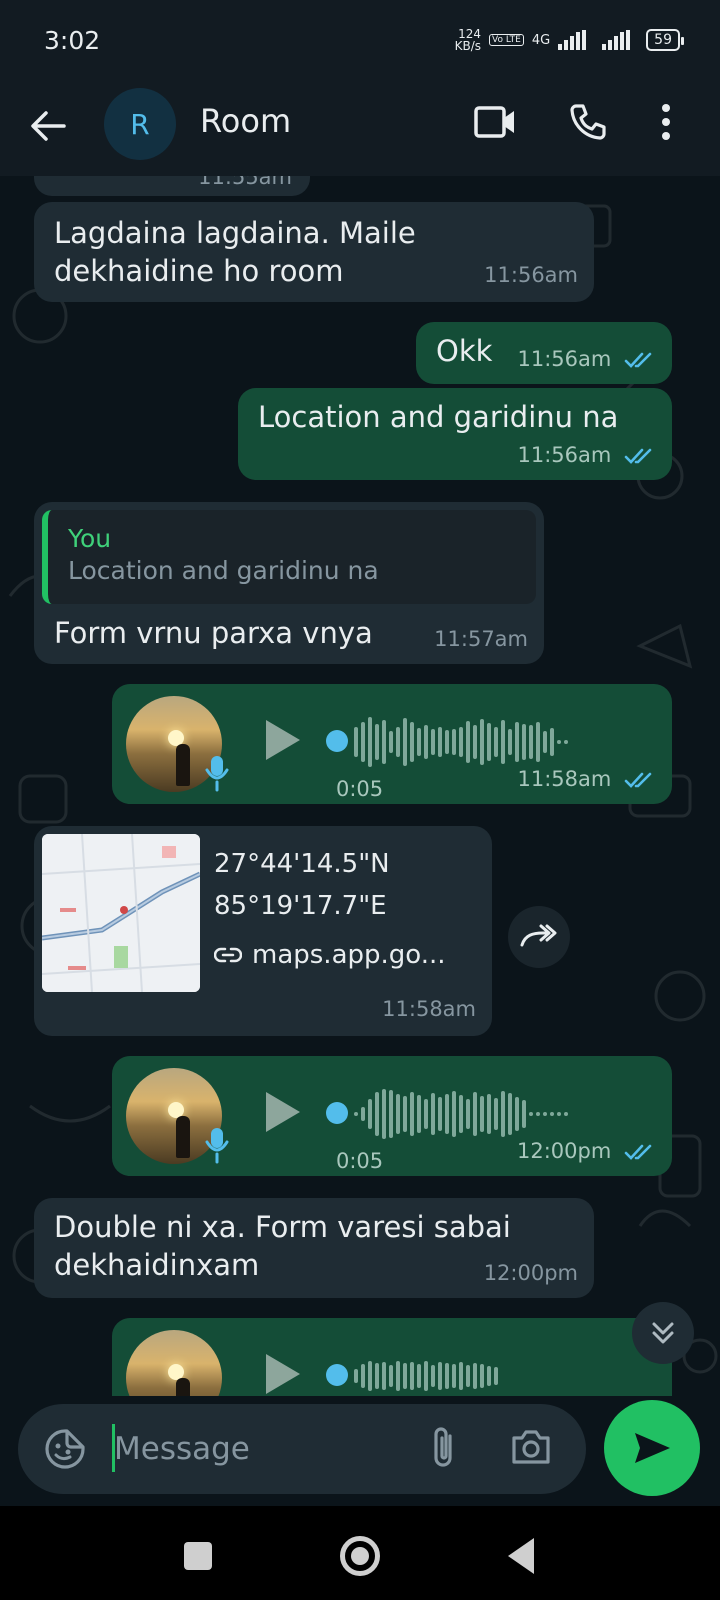  I want to click on status-indicators: 124 KB/s Vo LTE 4G 59, so click(569, 40).